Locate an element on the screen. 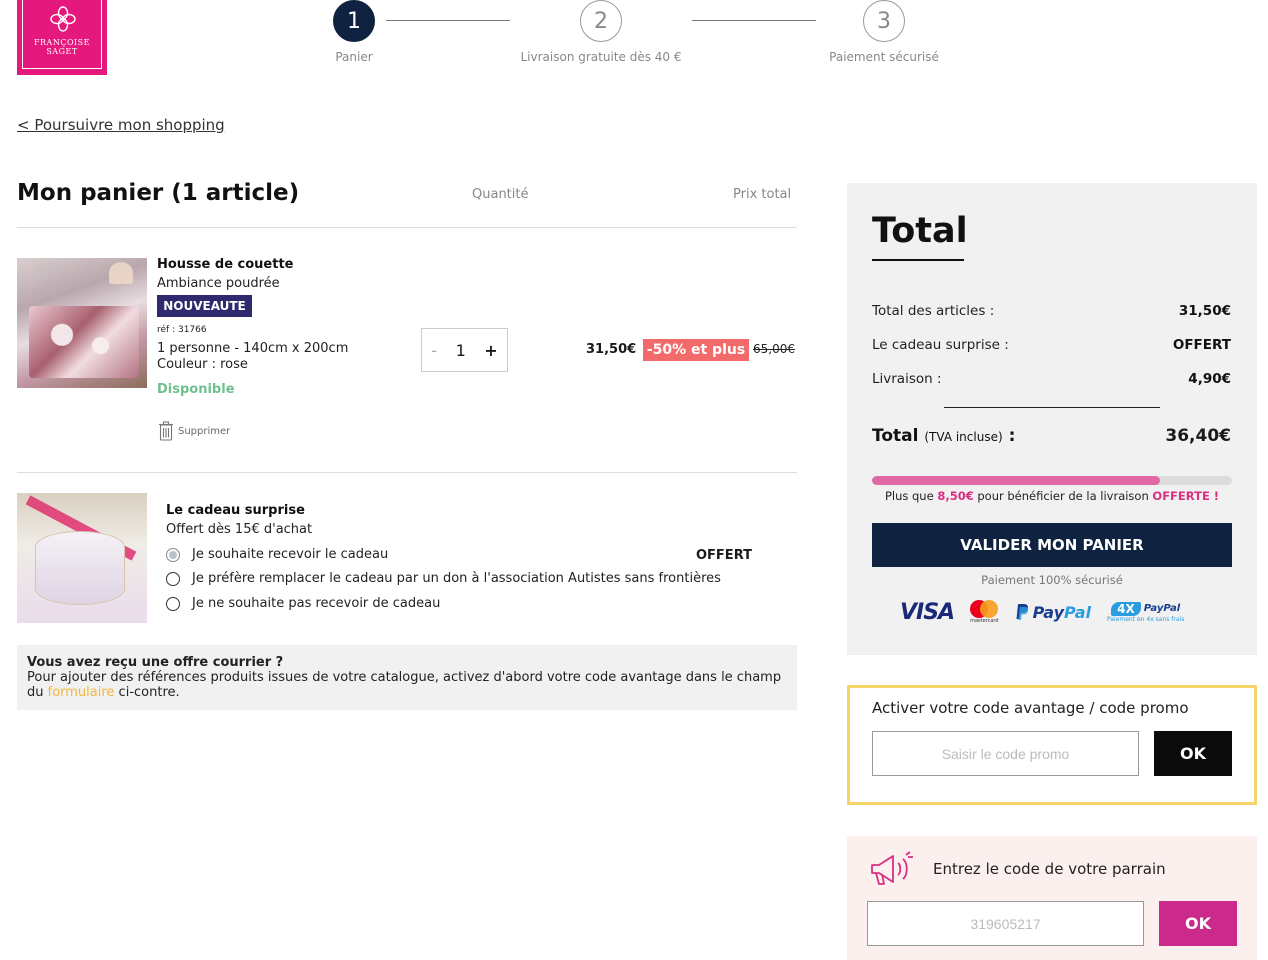 The image size is (1268, 960). cart-title: Mon panier (1 article) is located at coordinates (158, 193).